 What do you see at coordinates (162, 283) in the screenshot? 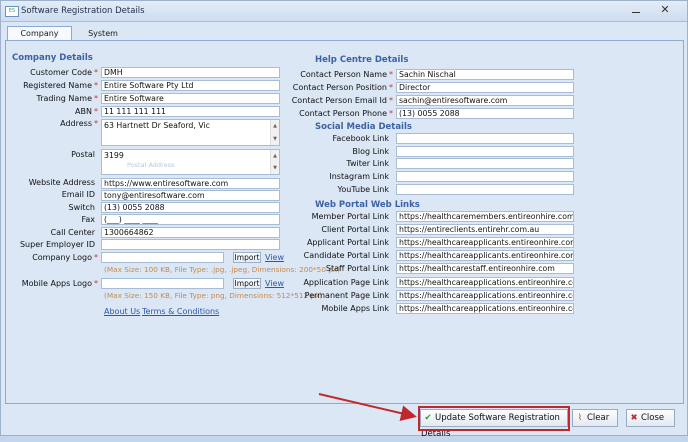
I see `mobile-logo-path` at bounding box center [162, 283].